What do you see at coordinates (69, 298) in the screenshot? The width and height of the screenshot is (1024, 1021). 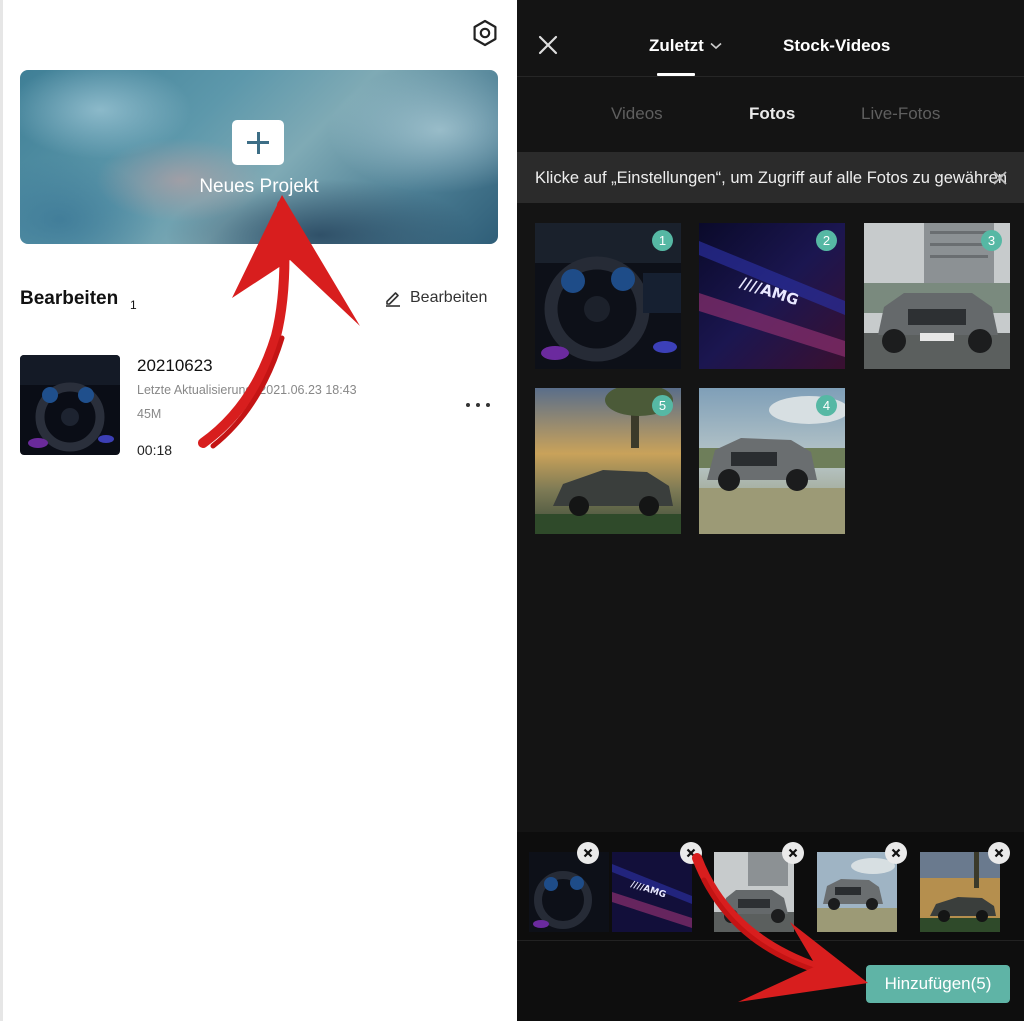 I see `section-title: Bearbeiten` at bounding box center [69, 298].